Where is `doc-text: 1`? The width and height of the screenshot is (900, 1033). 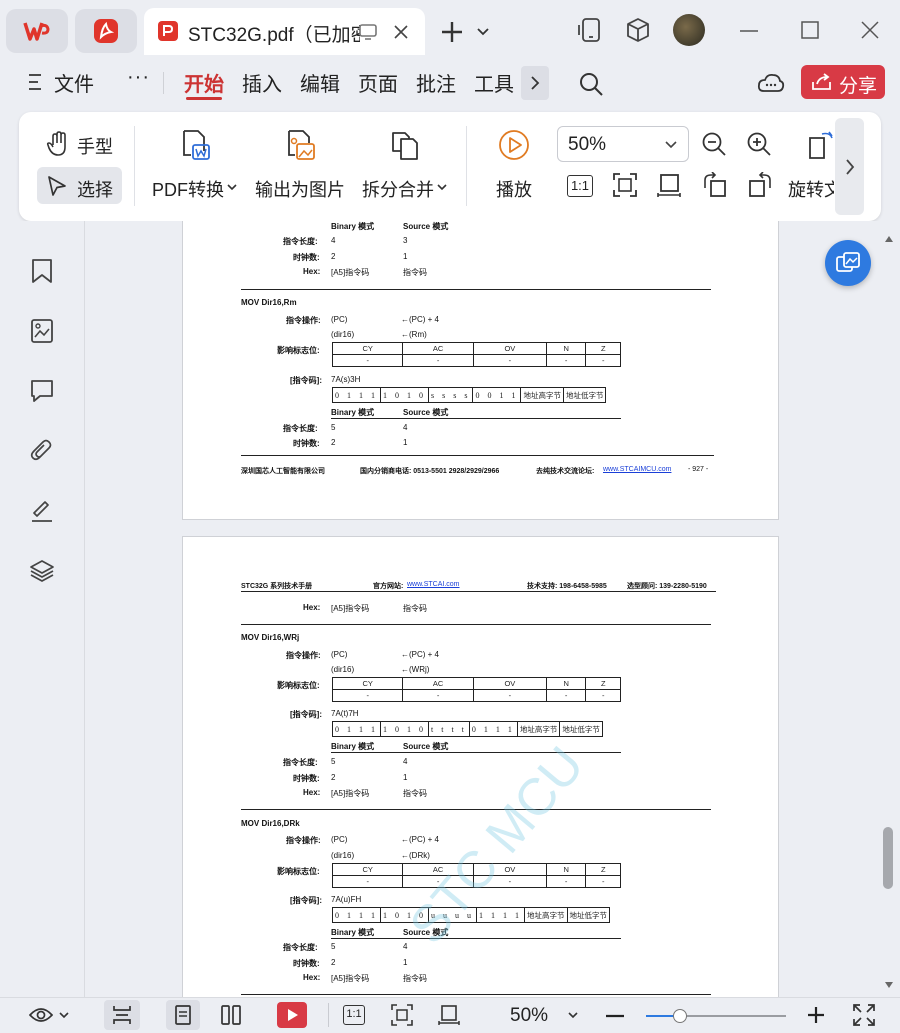
doc-text: 1 is located at coordinates (405, 256).